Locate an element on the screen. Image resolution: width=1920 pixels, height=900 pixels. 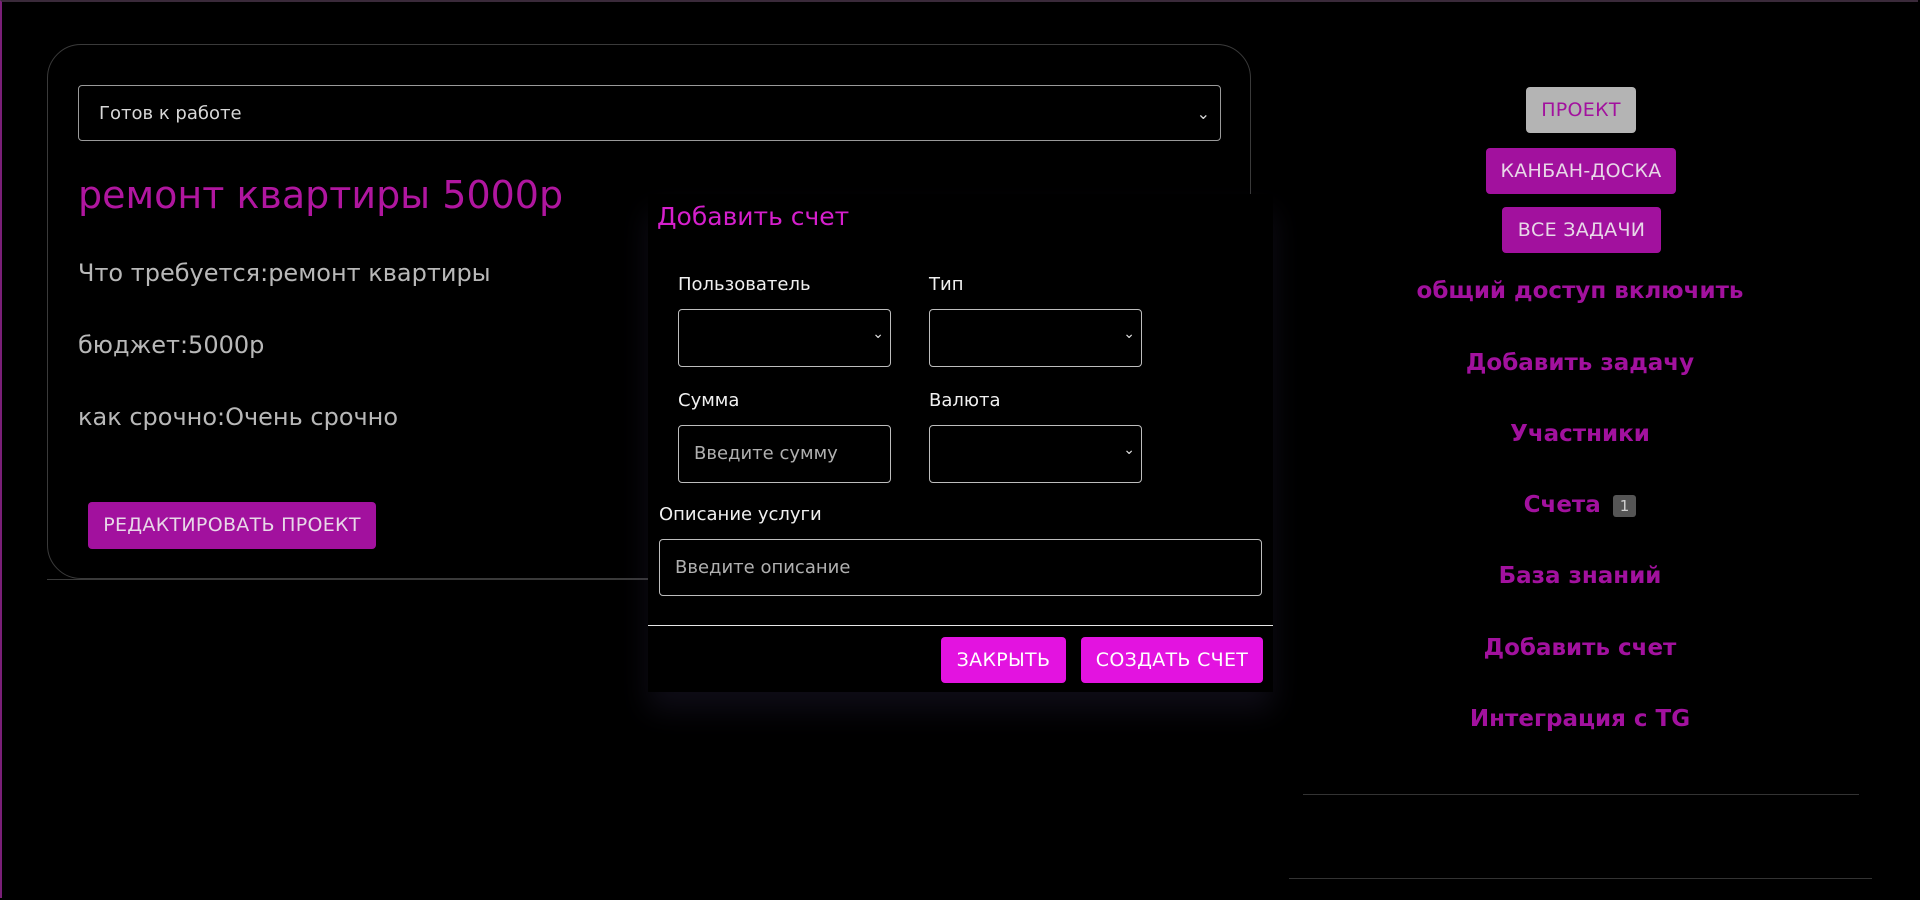
invoices-count-badge: 1 is located at coordinates (1624, 505).